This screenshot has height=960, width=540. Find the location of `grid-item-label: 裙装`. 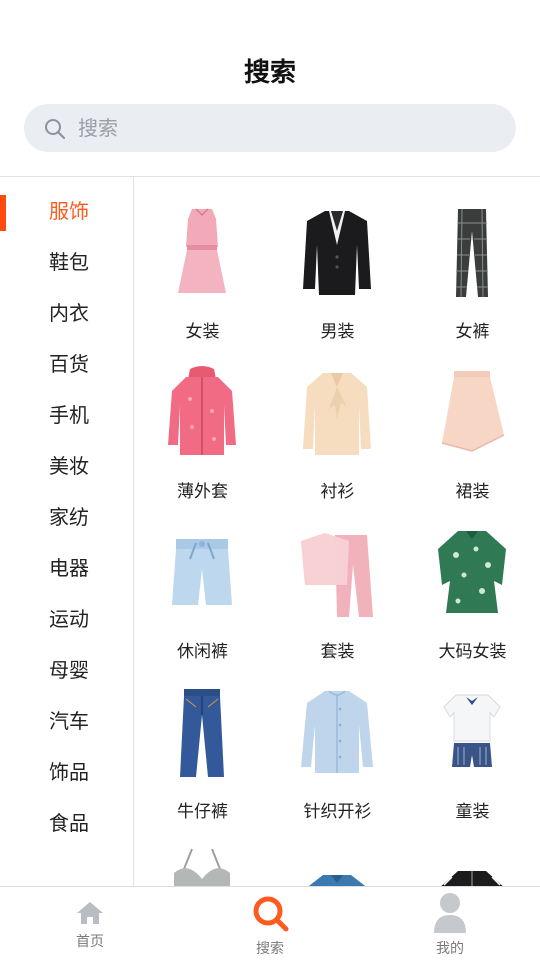

grid-item-label: 裙装 is located at coordinates (472, 492).